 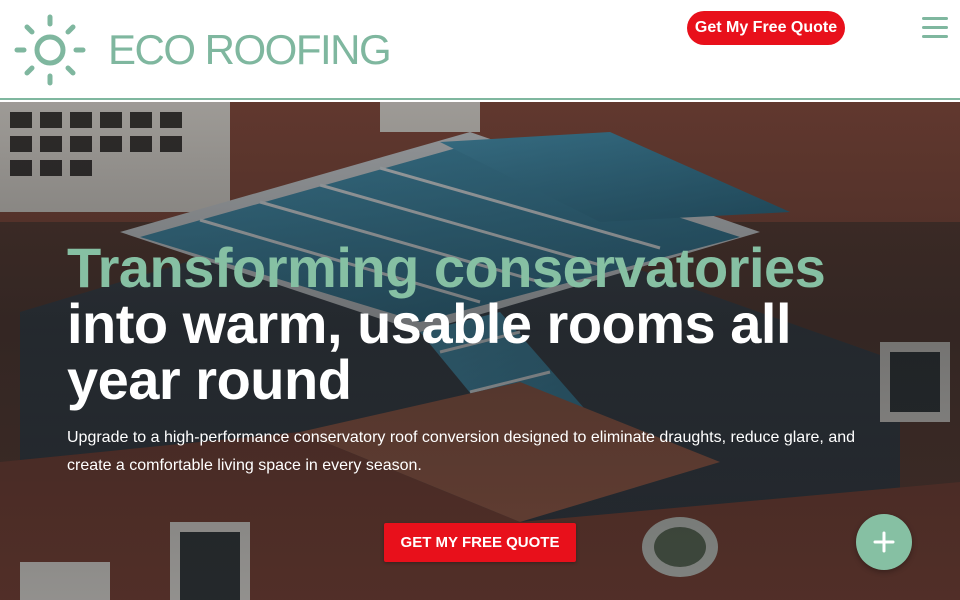 I want to click on brand-name: ECO ROOFING, so click(x=250, y=49).